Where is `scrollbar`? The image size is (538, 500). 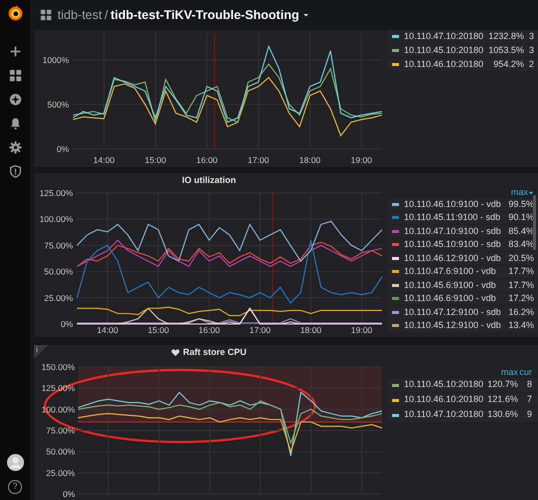
scrollbar is located at coordinates (534, 222).